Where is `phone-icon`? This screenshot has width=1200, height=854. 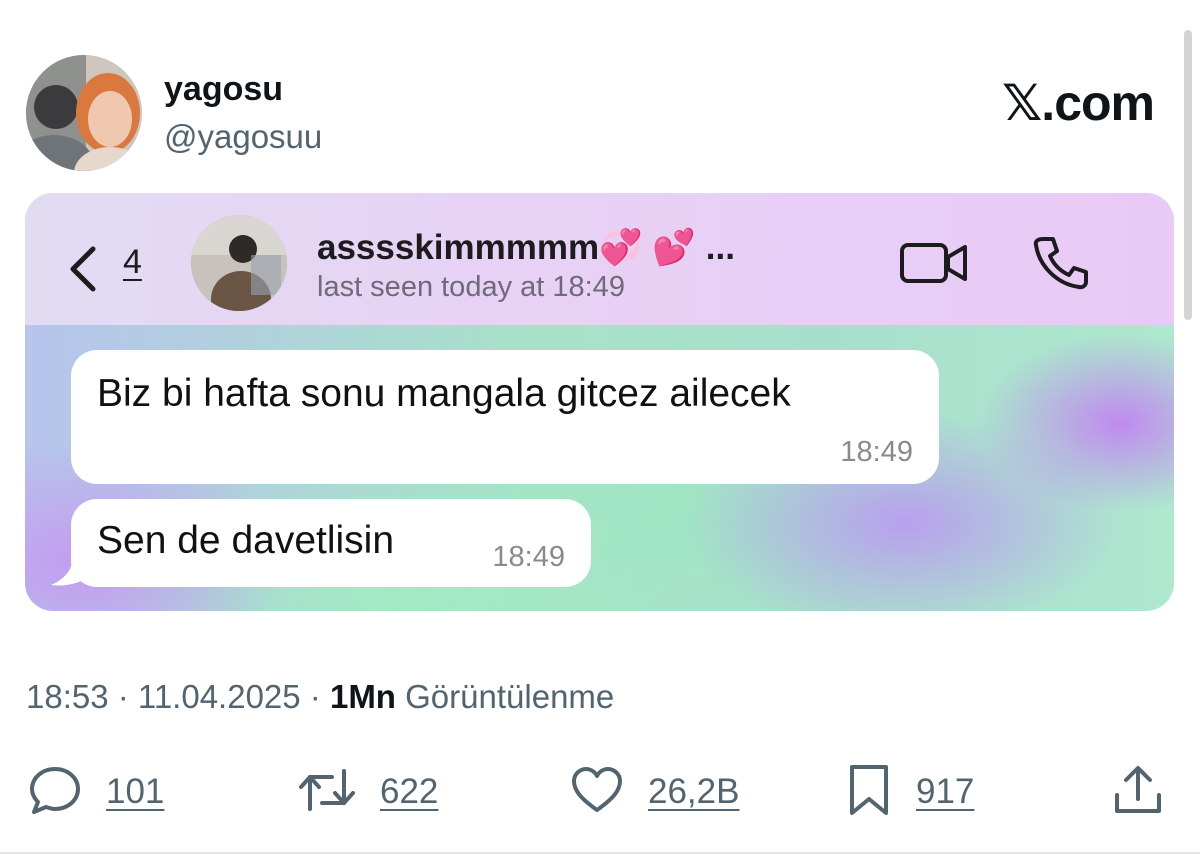 phone-icon is located at coordinates (1061, 265).